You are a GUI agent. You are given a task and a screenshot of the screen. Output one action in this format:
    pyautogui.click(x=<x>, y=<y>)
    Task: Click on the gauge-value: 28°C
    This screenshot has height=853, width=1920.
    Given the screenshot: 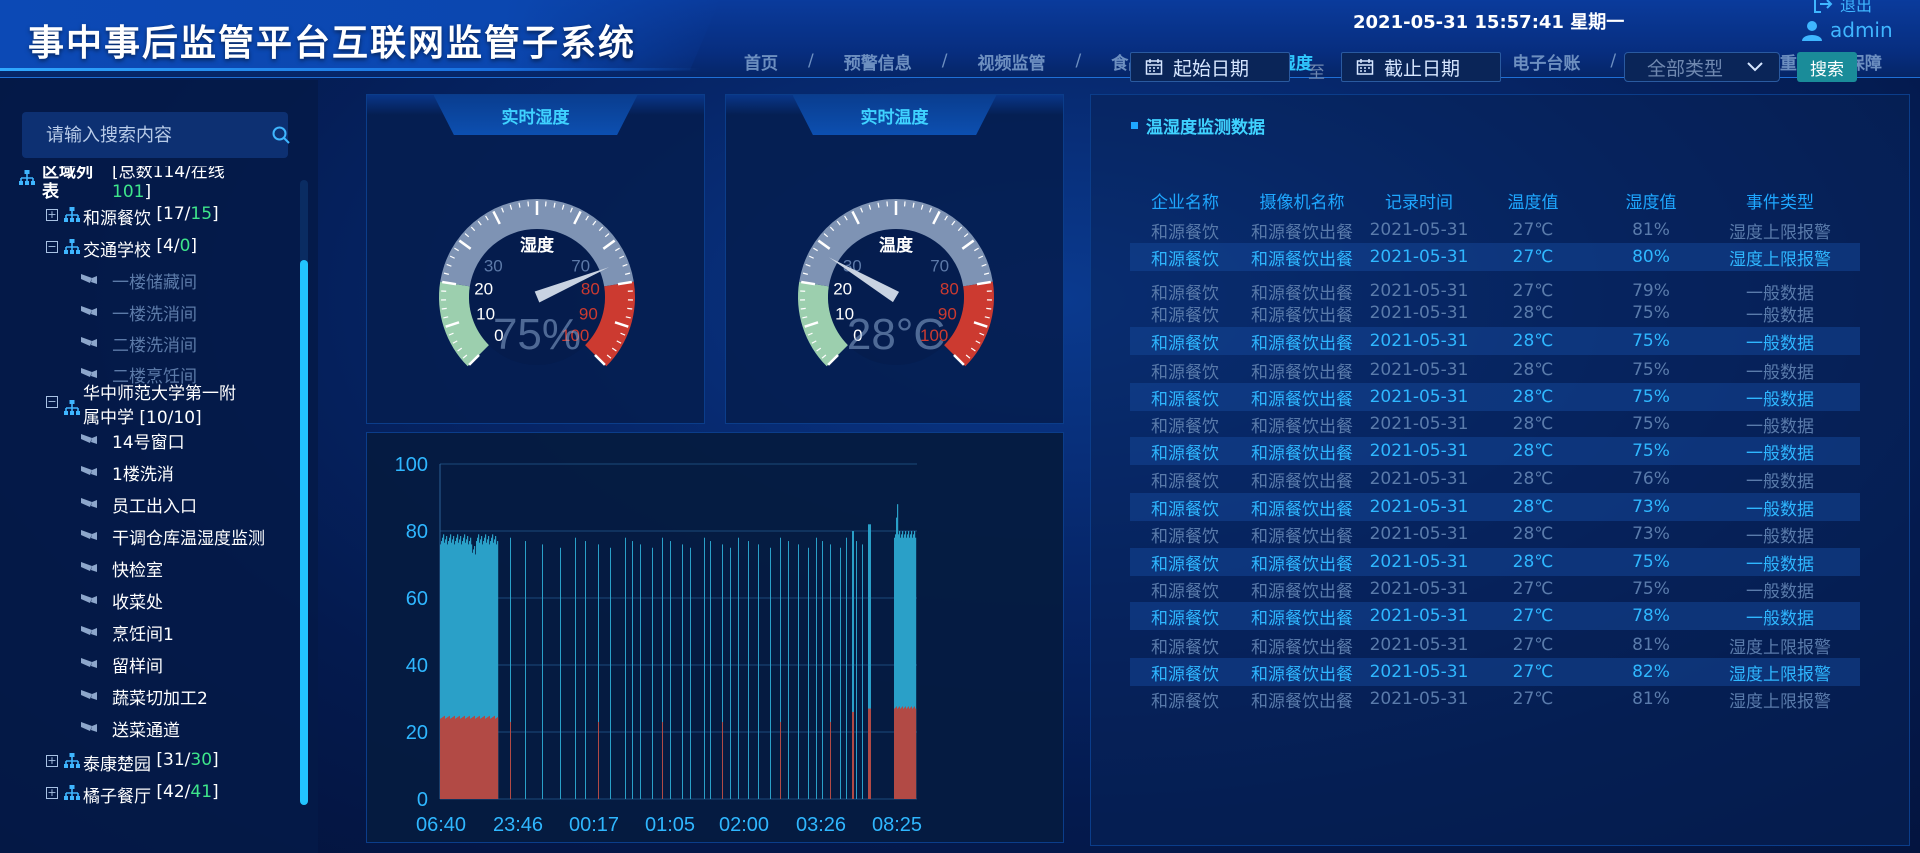 What is the action you would take?
    pyautogui.click(x=896, y=334)
    